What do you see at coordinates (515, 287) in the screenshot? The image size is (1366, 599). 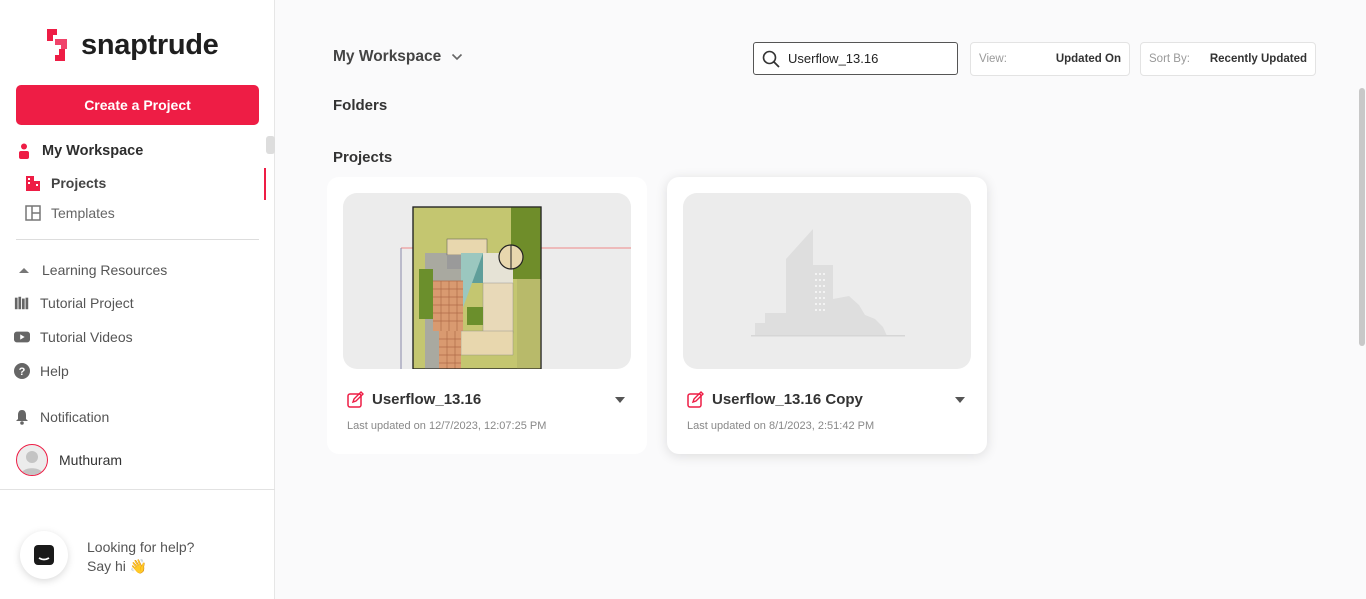 I see `floorplan-thumbnail-image` at bounding box center [515, 287].